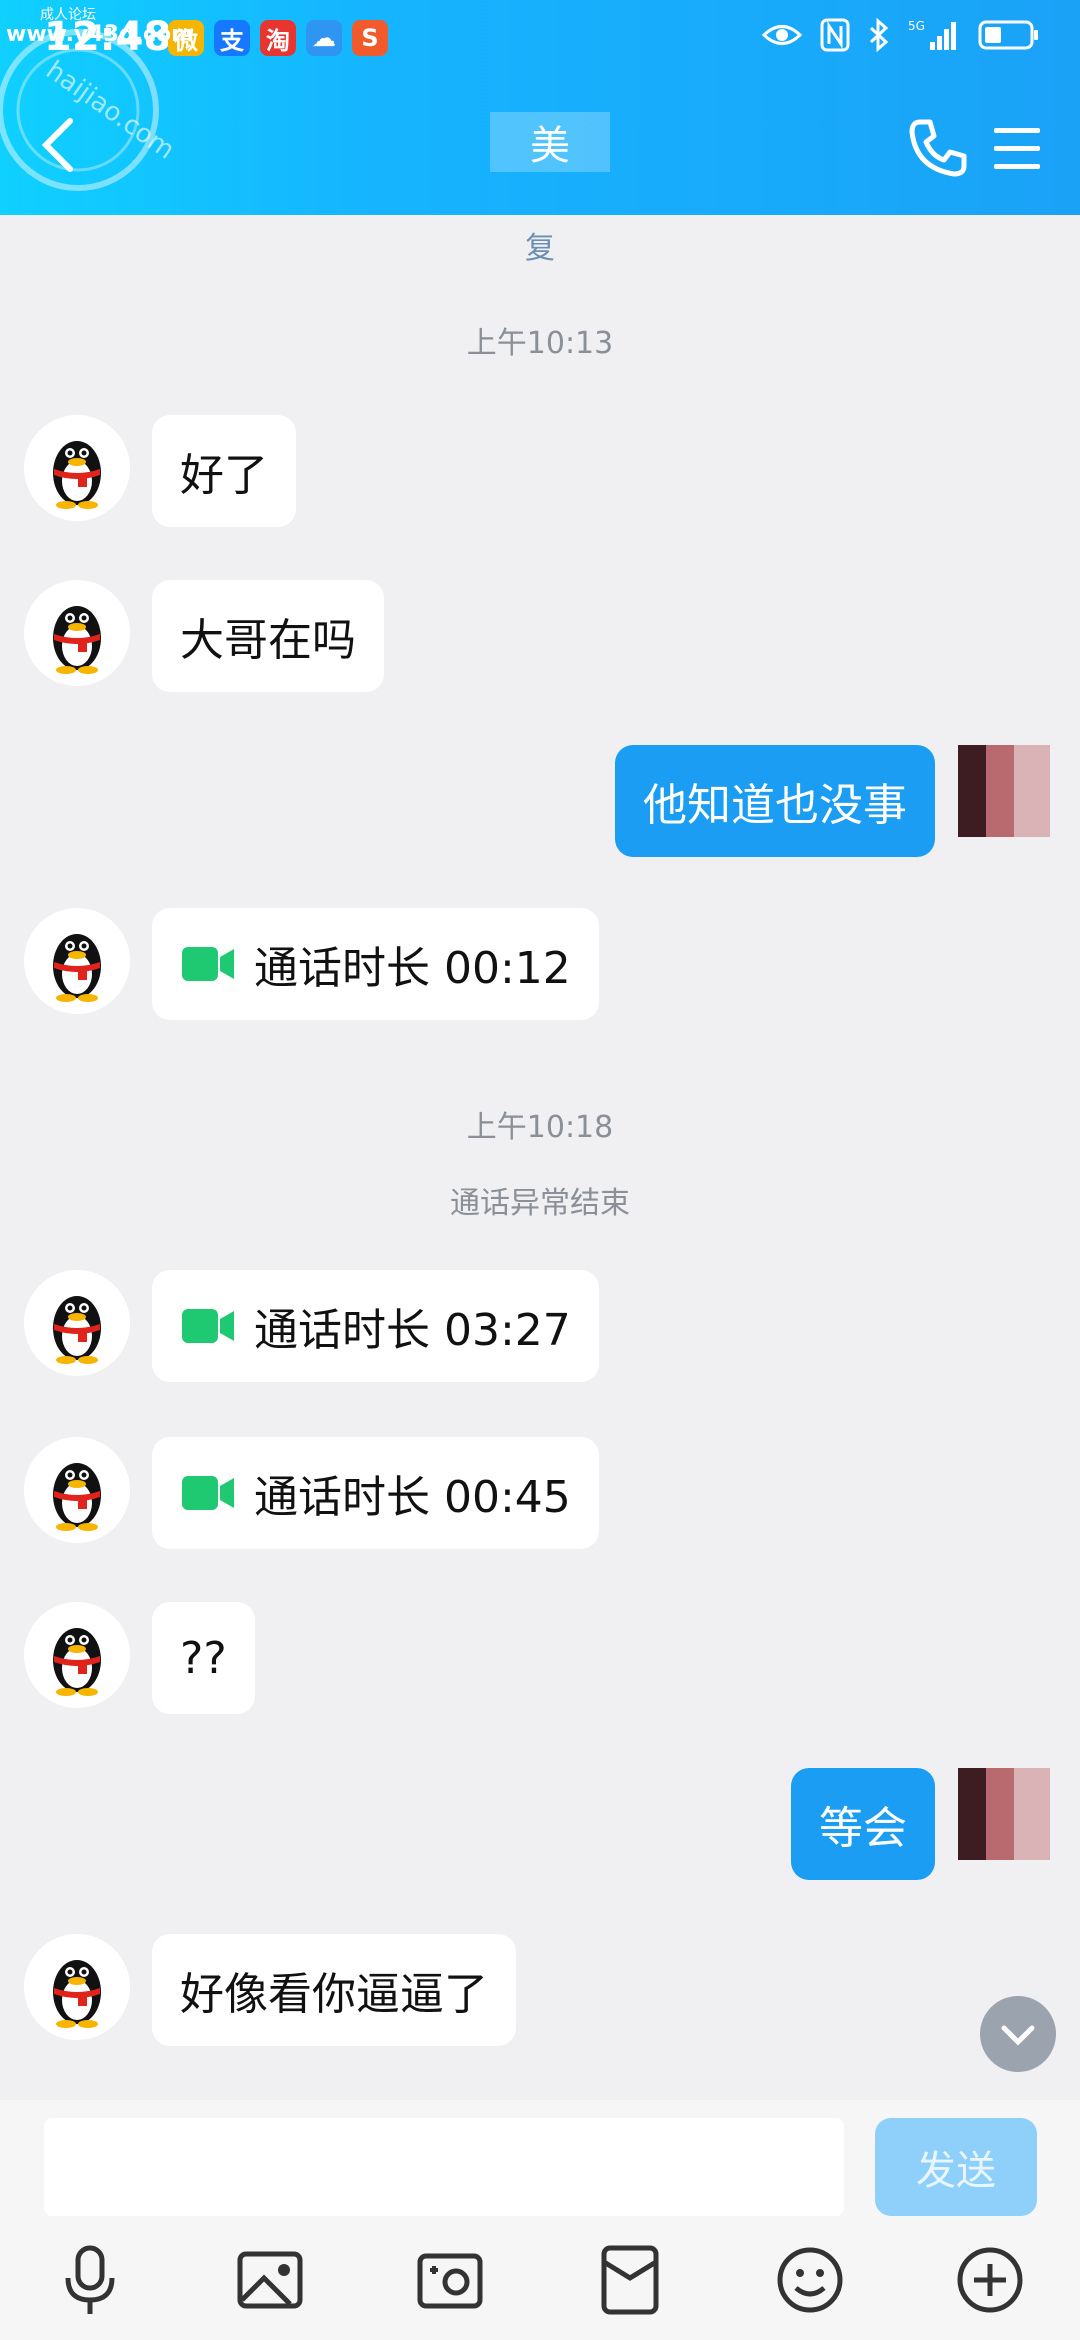  What do you see at coordinates (782, 35) in the screenshot?
I see `eye-icon` at bounding box center [782, 35].